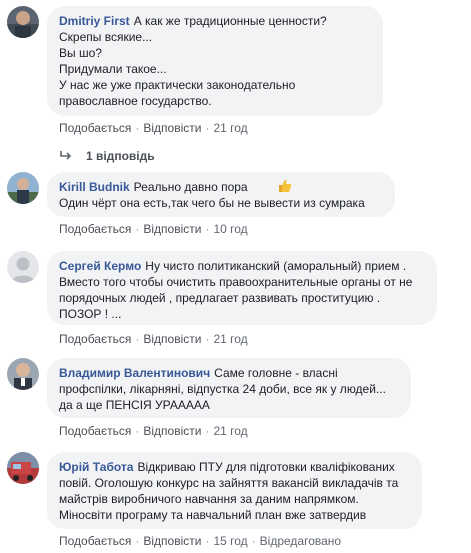 The width and height of the screenshot is (471, 553). Describe the element at coordinates (100, 266) in the screenshot. I see `comment-author: Сергей Кермо` at that location.